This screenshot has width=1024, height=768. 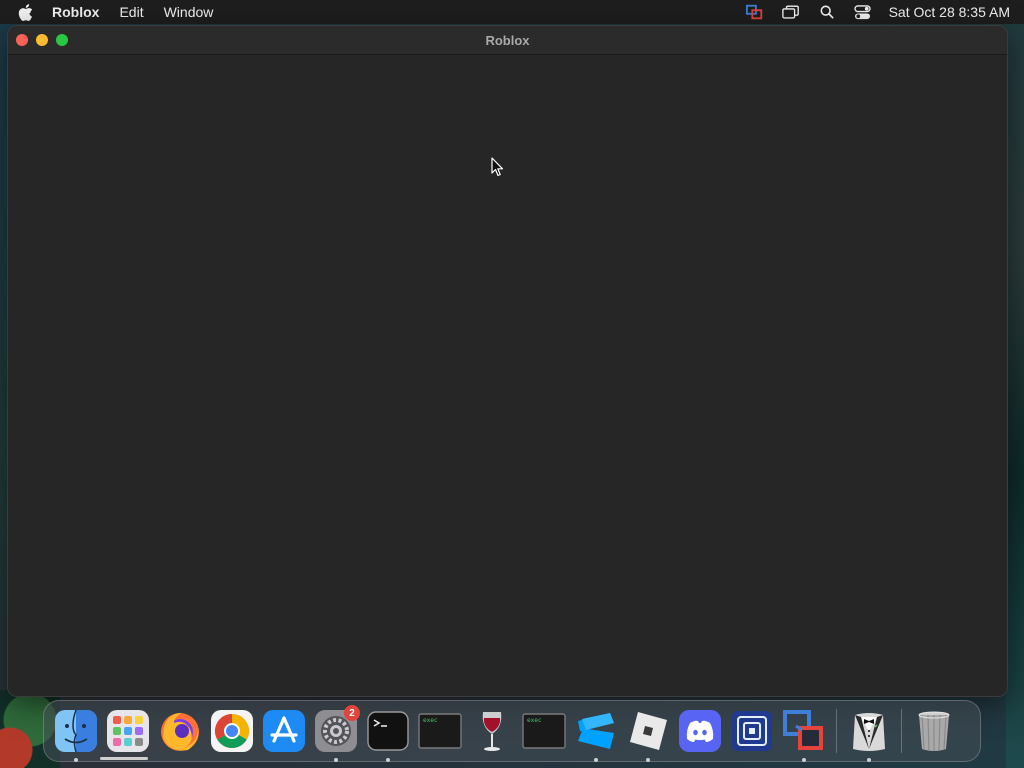 I want to click on dock-roblox-studio, so click(x=596, y=734).